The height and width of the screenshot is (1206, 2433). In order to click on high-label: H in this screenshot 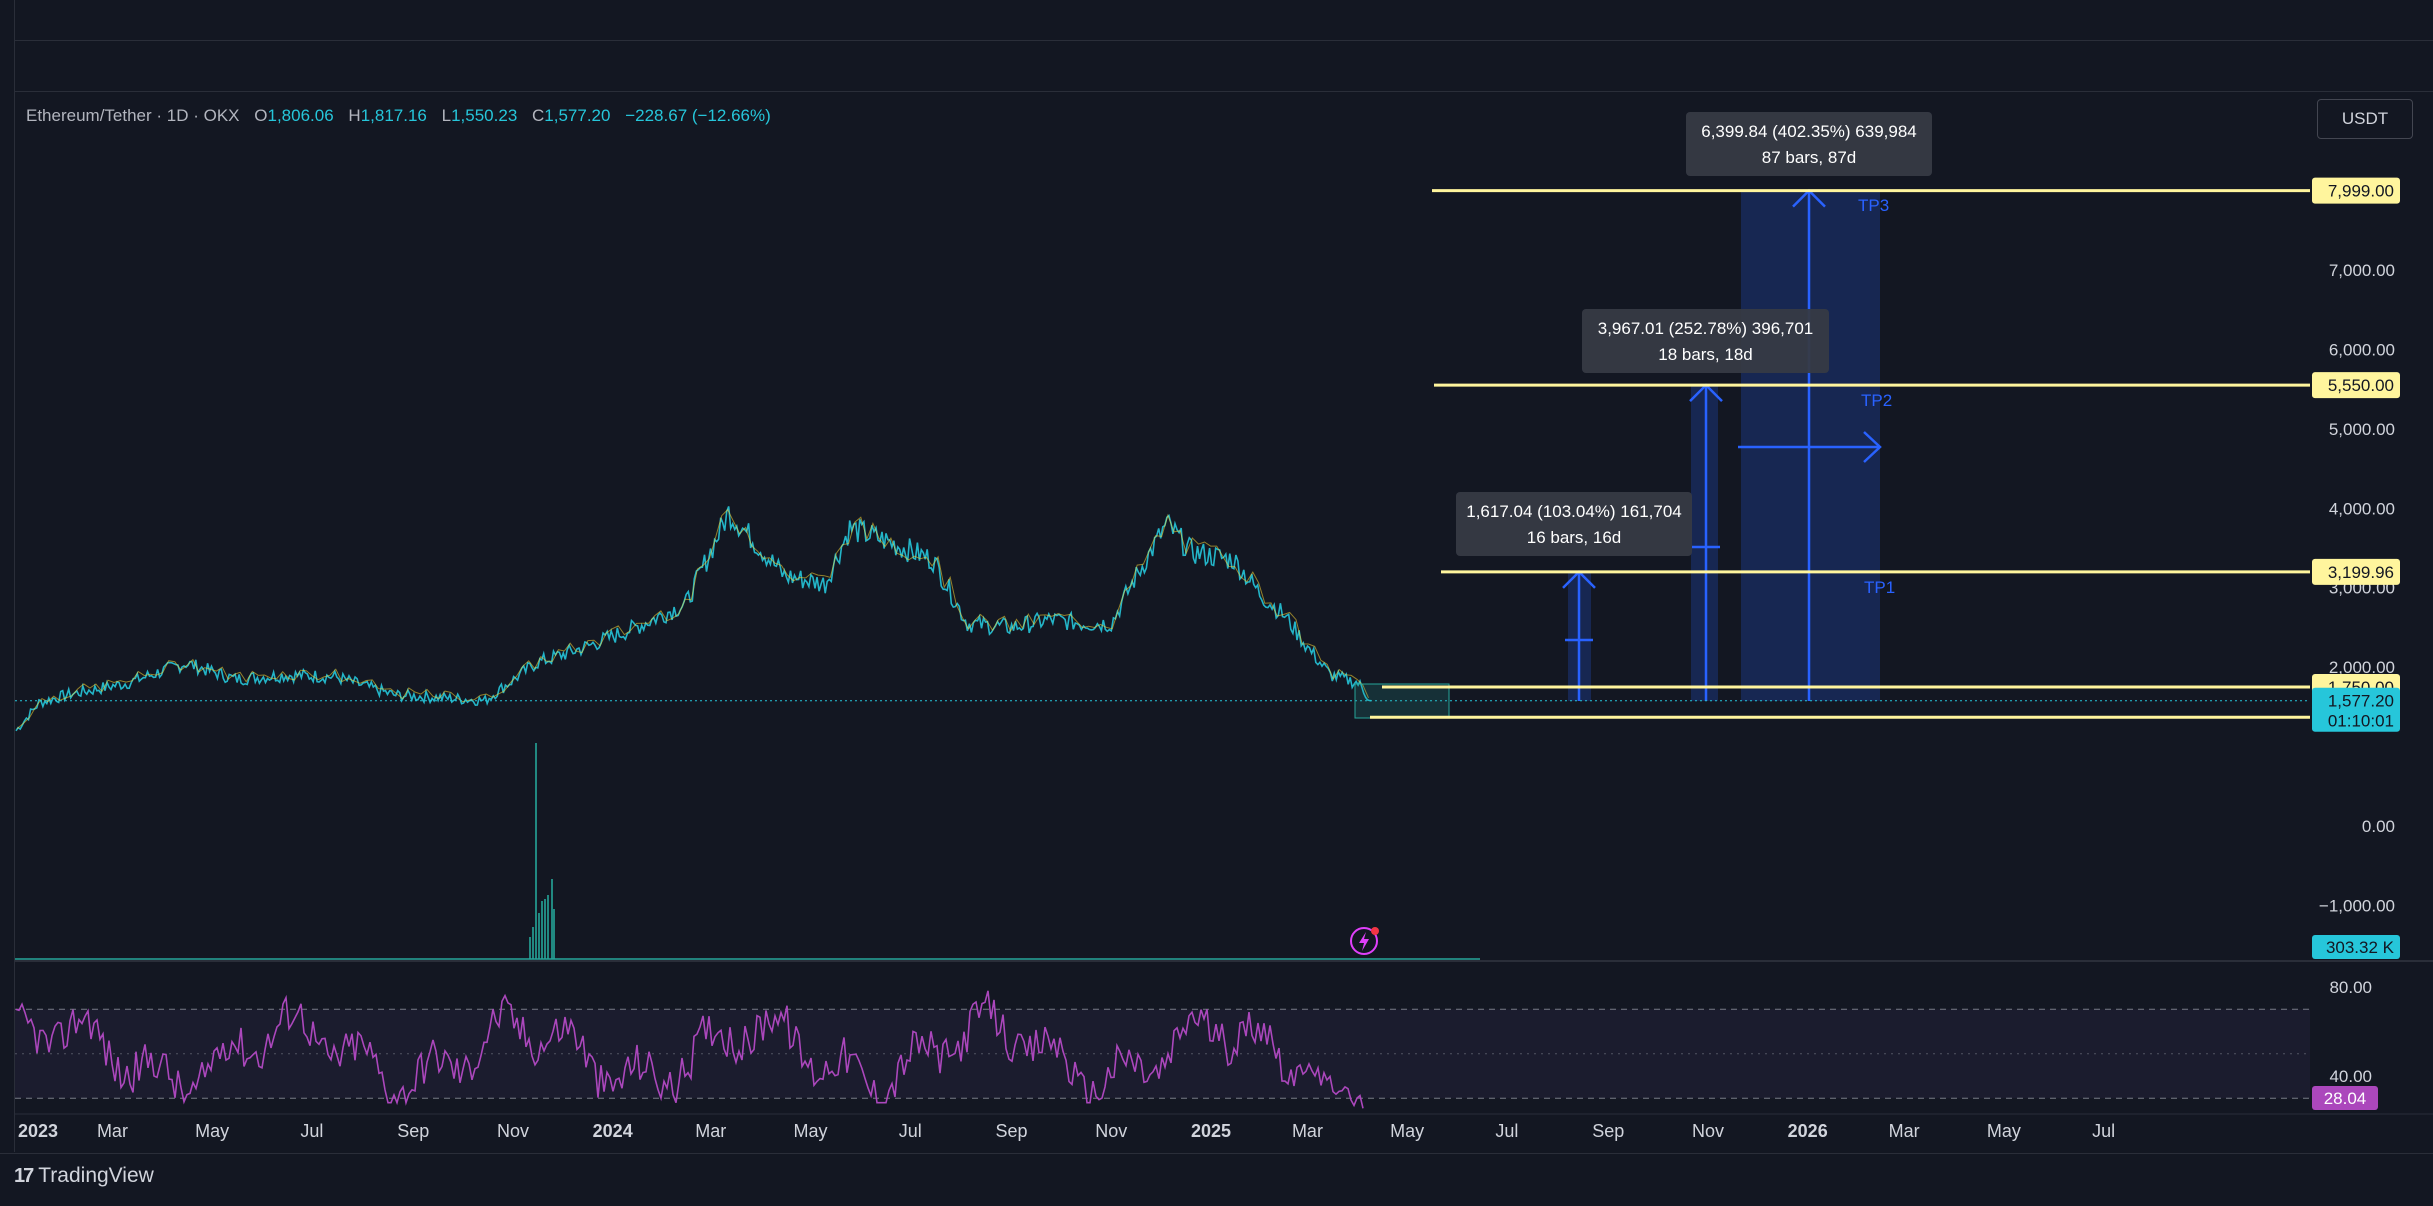, I will do `click(354, 115)`.